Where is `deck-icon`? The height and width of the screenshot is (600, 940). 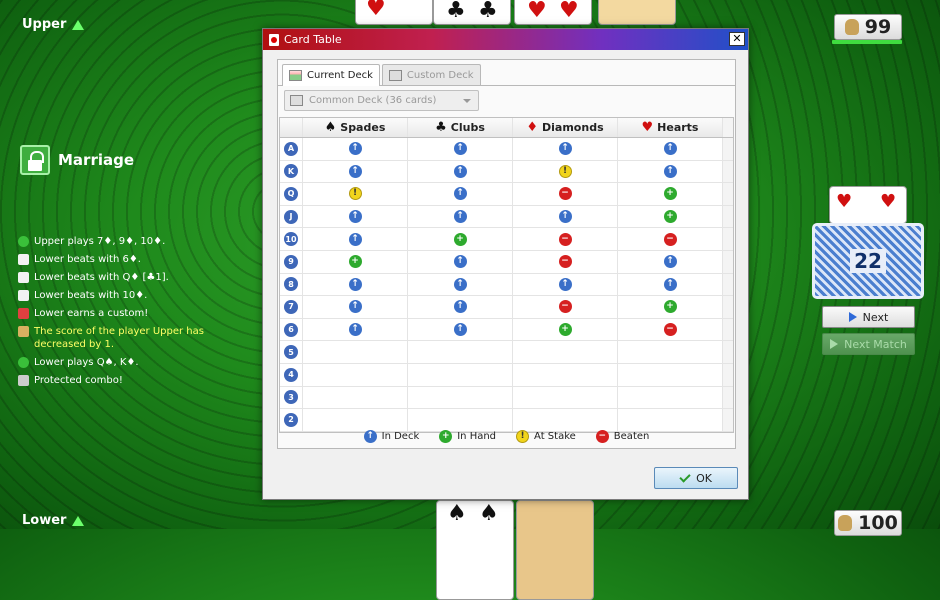
deck-icon is located at coordinates (296, 100).